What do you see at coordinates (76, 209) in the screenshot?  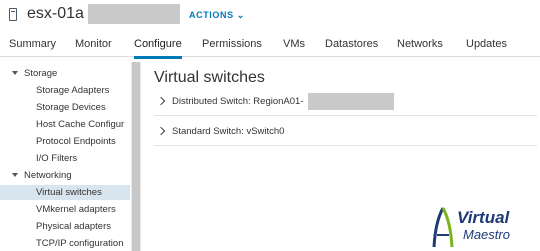 I see `sidebar-item-vmkernel-adapters: VMkernel adapters` at bounding box center [76, 209].